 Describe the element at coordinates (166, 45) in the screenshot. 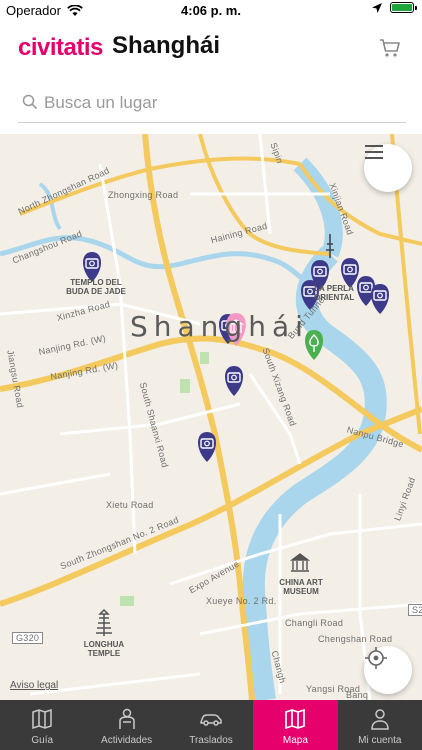

I see `page-title: Shanghái` at that location.